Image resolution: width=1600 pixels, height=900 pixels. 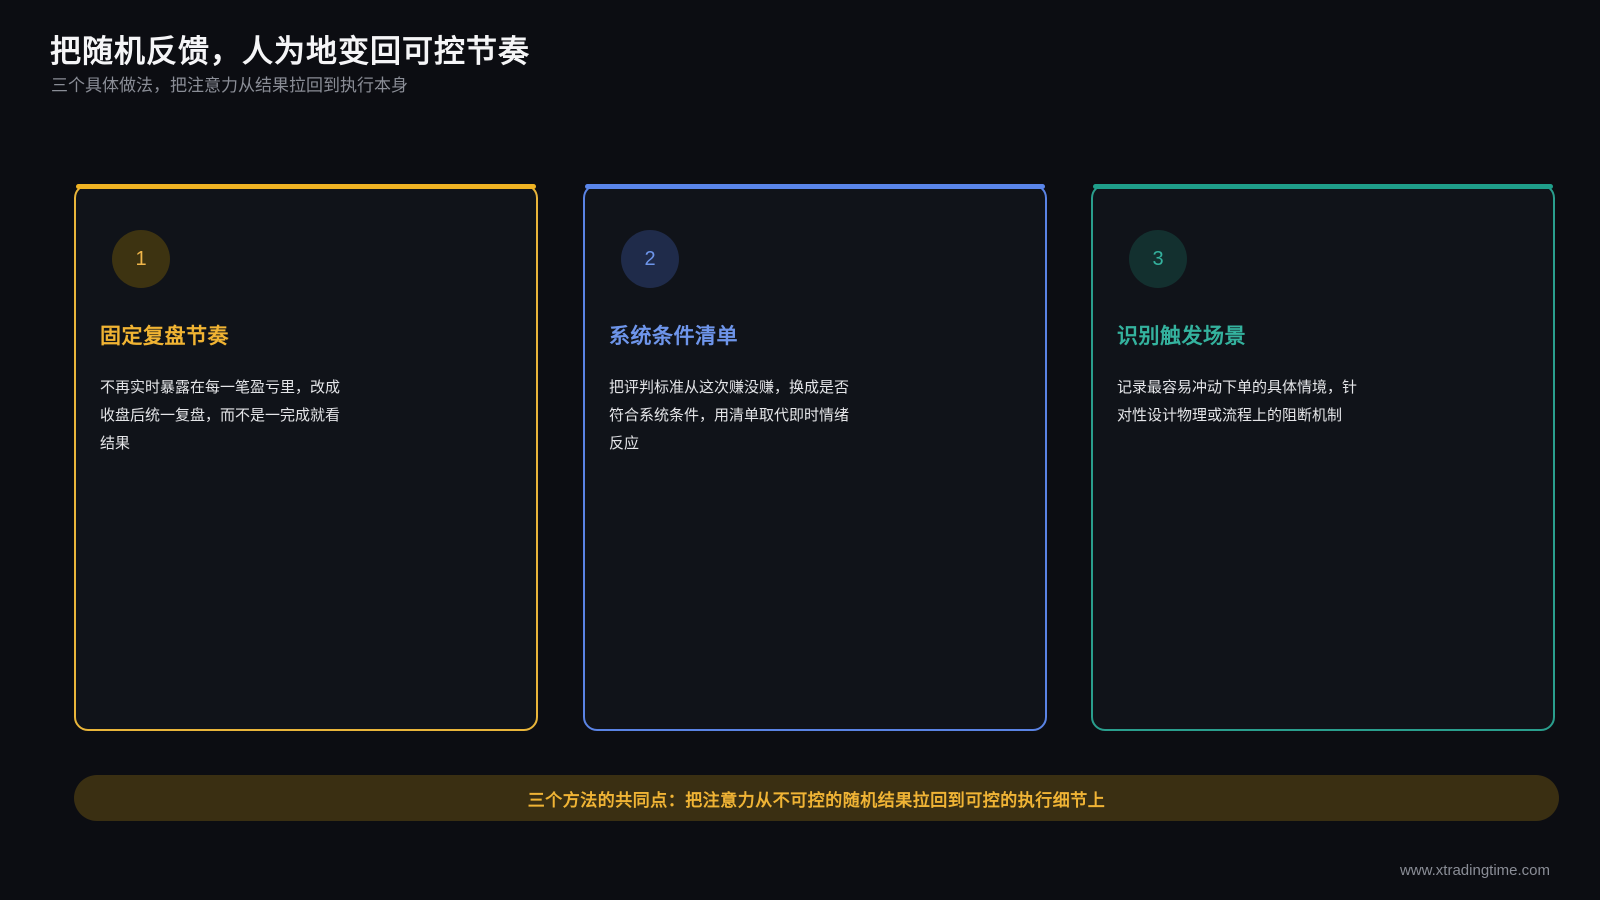 What do you see at coordinates (229, 86) in the screenshot?
I see `page-subtitle: 三个具体做法，把注意力从结果拉回到执行本身` at bounding box center [229, 86].